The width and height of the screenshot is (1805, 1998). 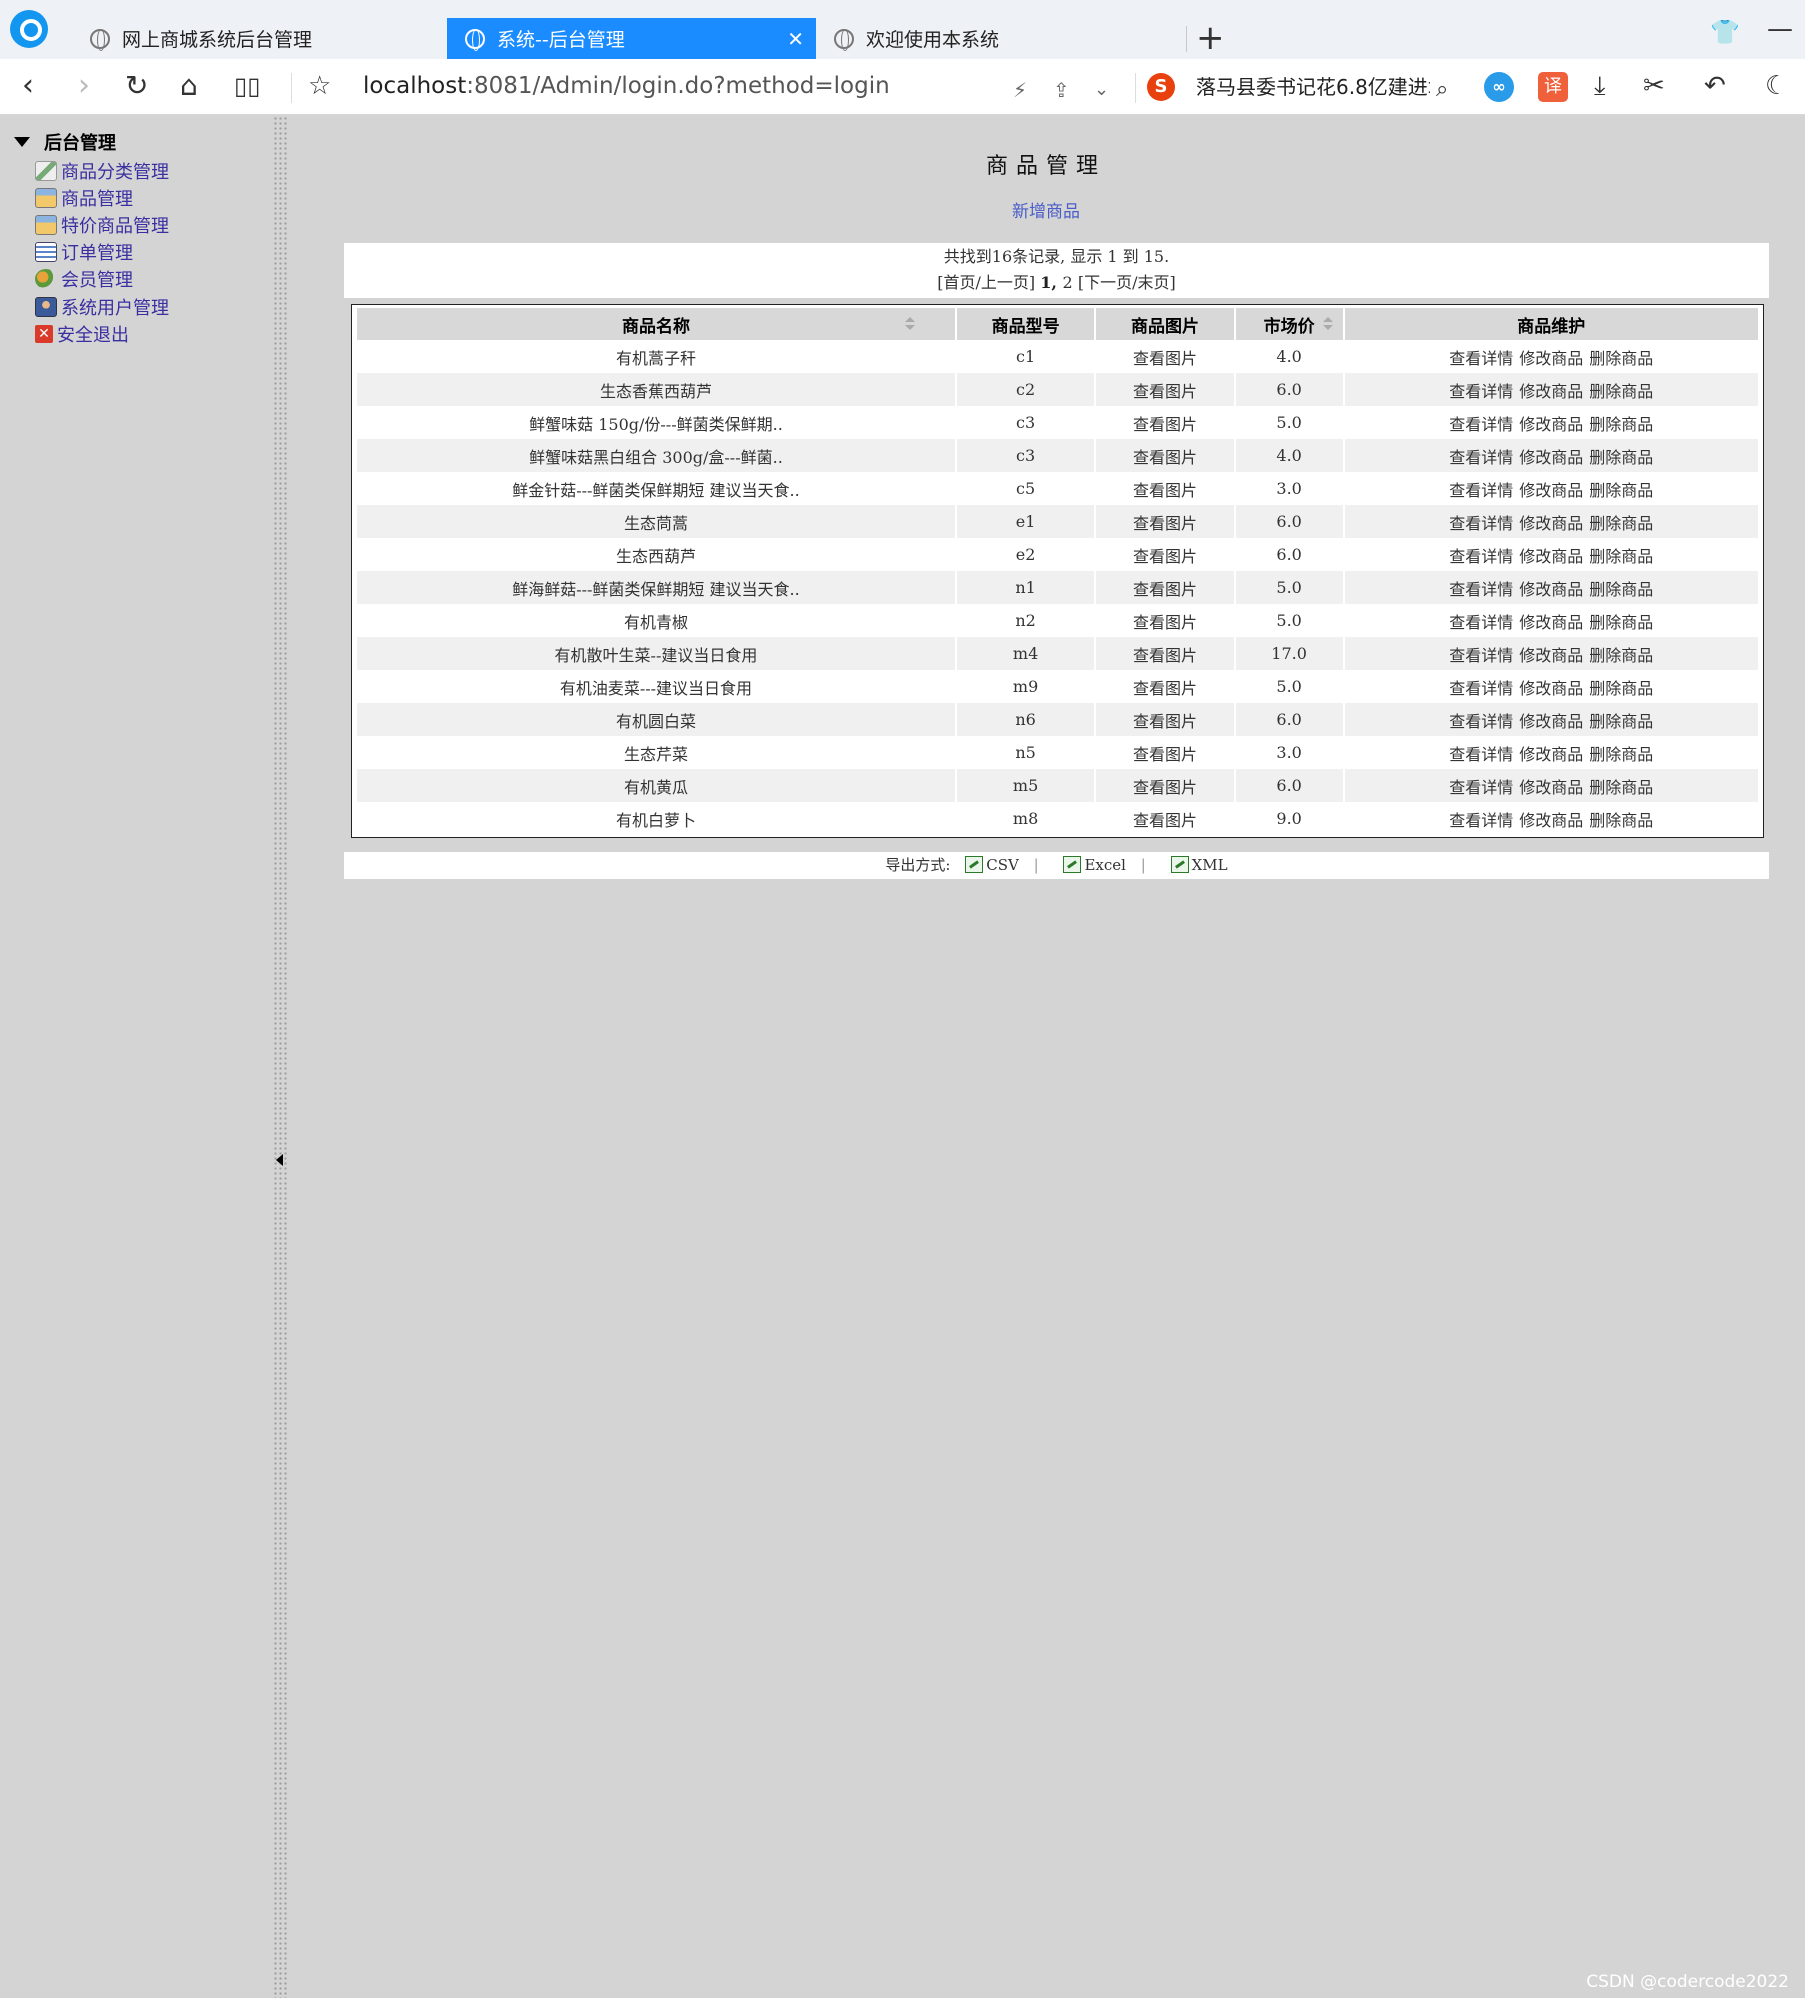 What do you see at coordinates (1068, 282) in the screenshot?
I see `page-2-link: 2` at bounding box center [1068, 282].